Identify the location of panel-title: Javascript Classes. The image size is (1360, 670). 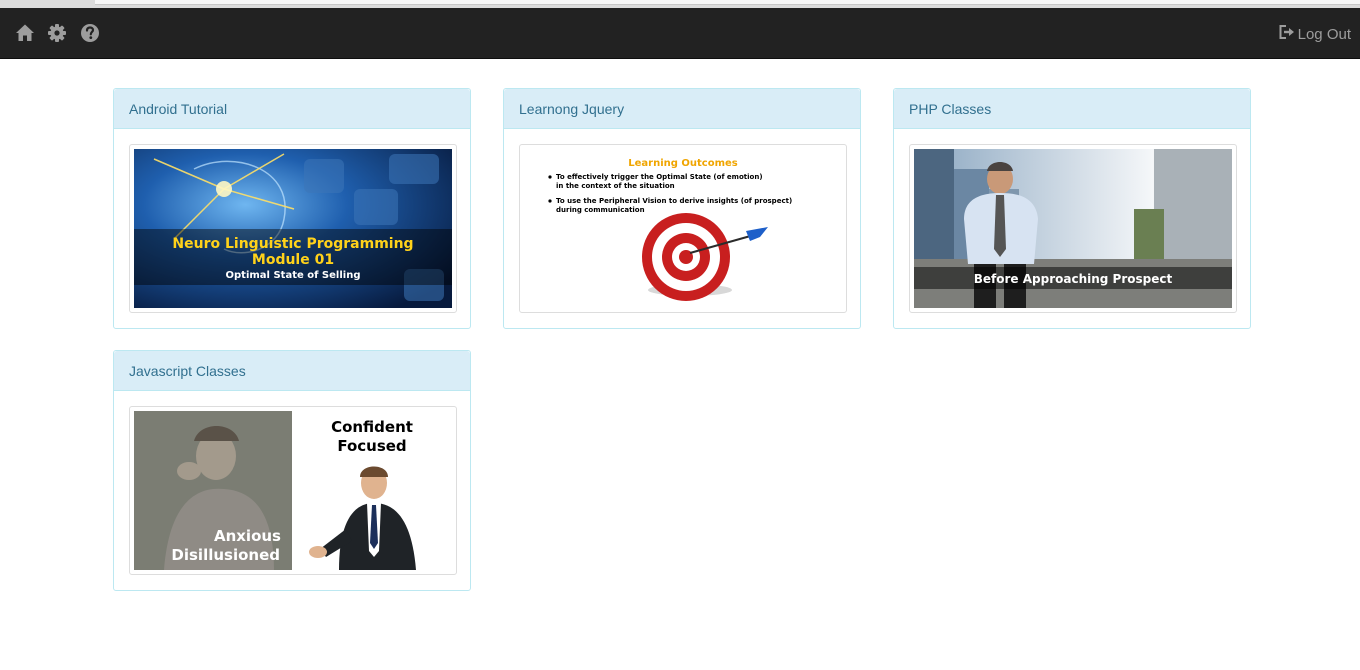
(292, 371).